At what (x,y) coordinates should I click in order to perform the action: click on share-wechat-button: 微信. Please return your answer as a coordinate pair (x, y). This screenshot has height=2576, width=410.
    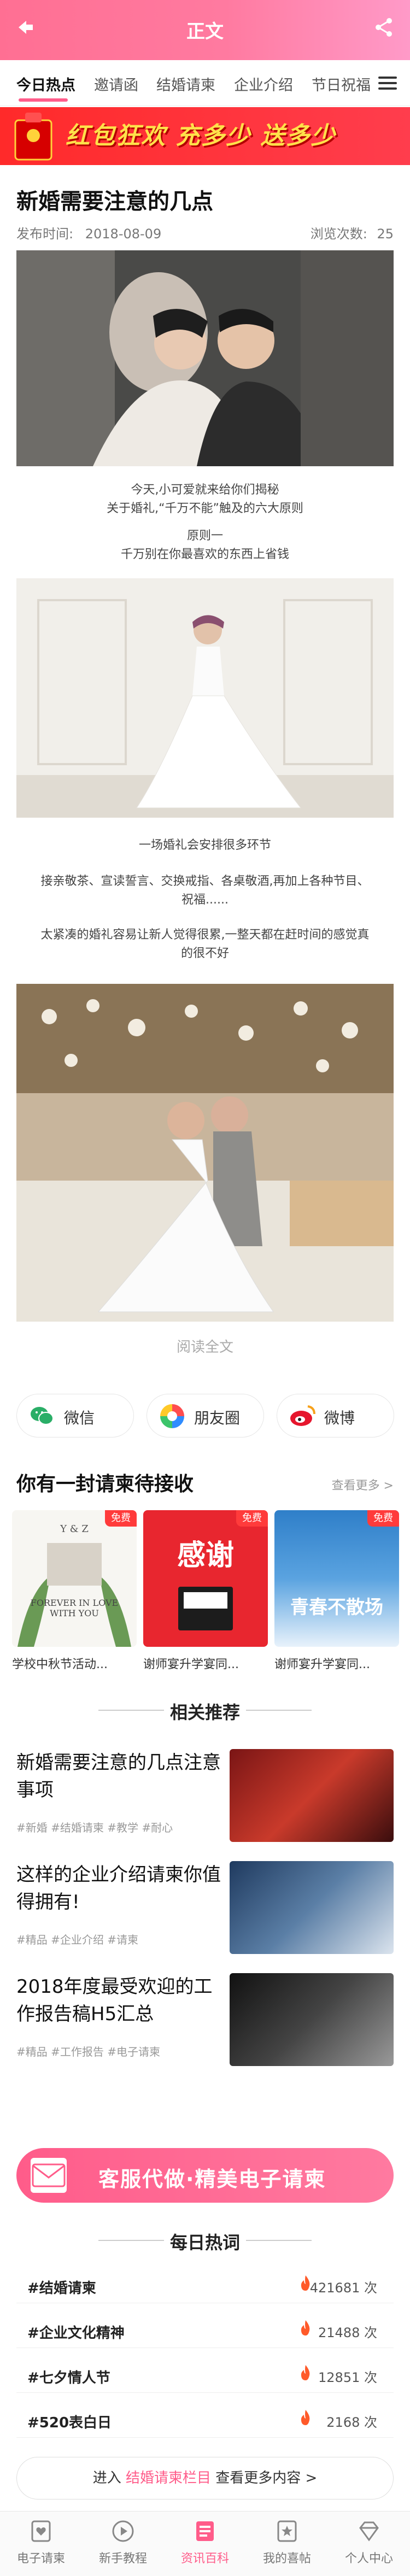
    Looking at the image, I should click on (75, 1415).